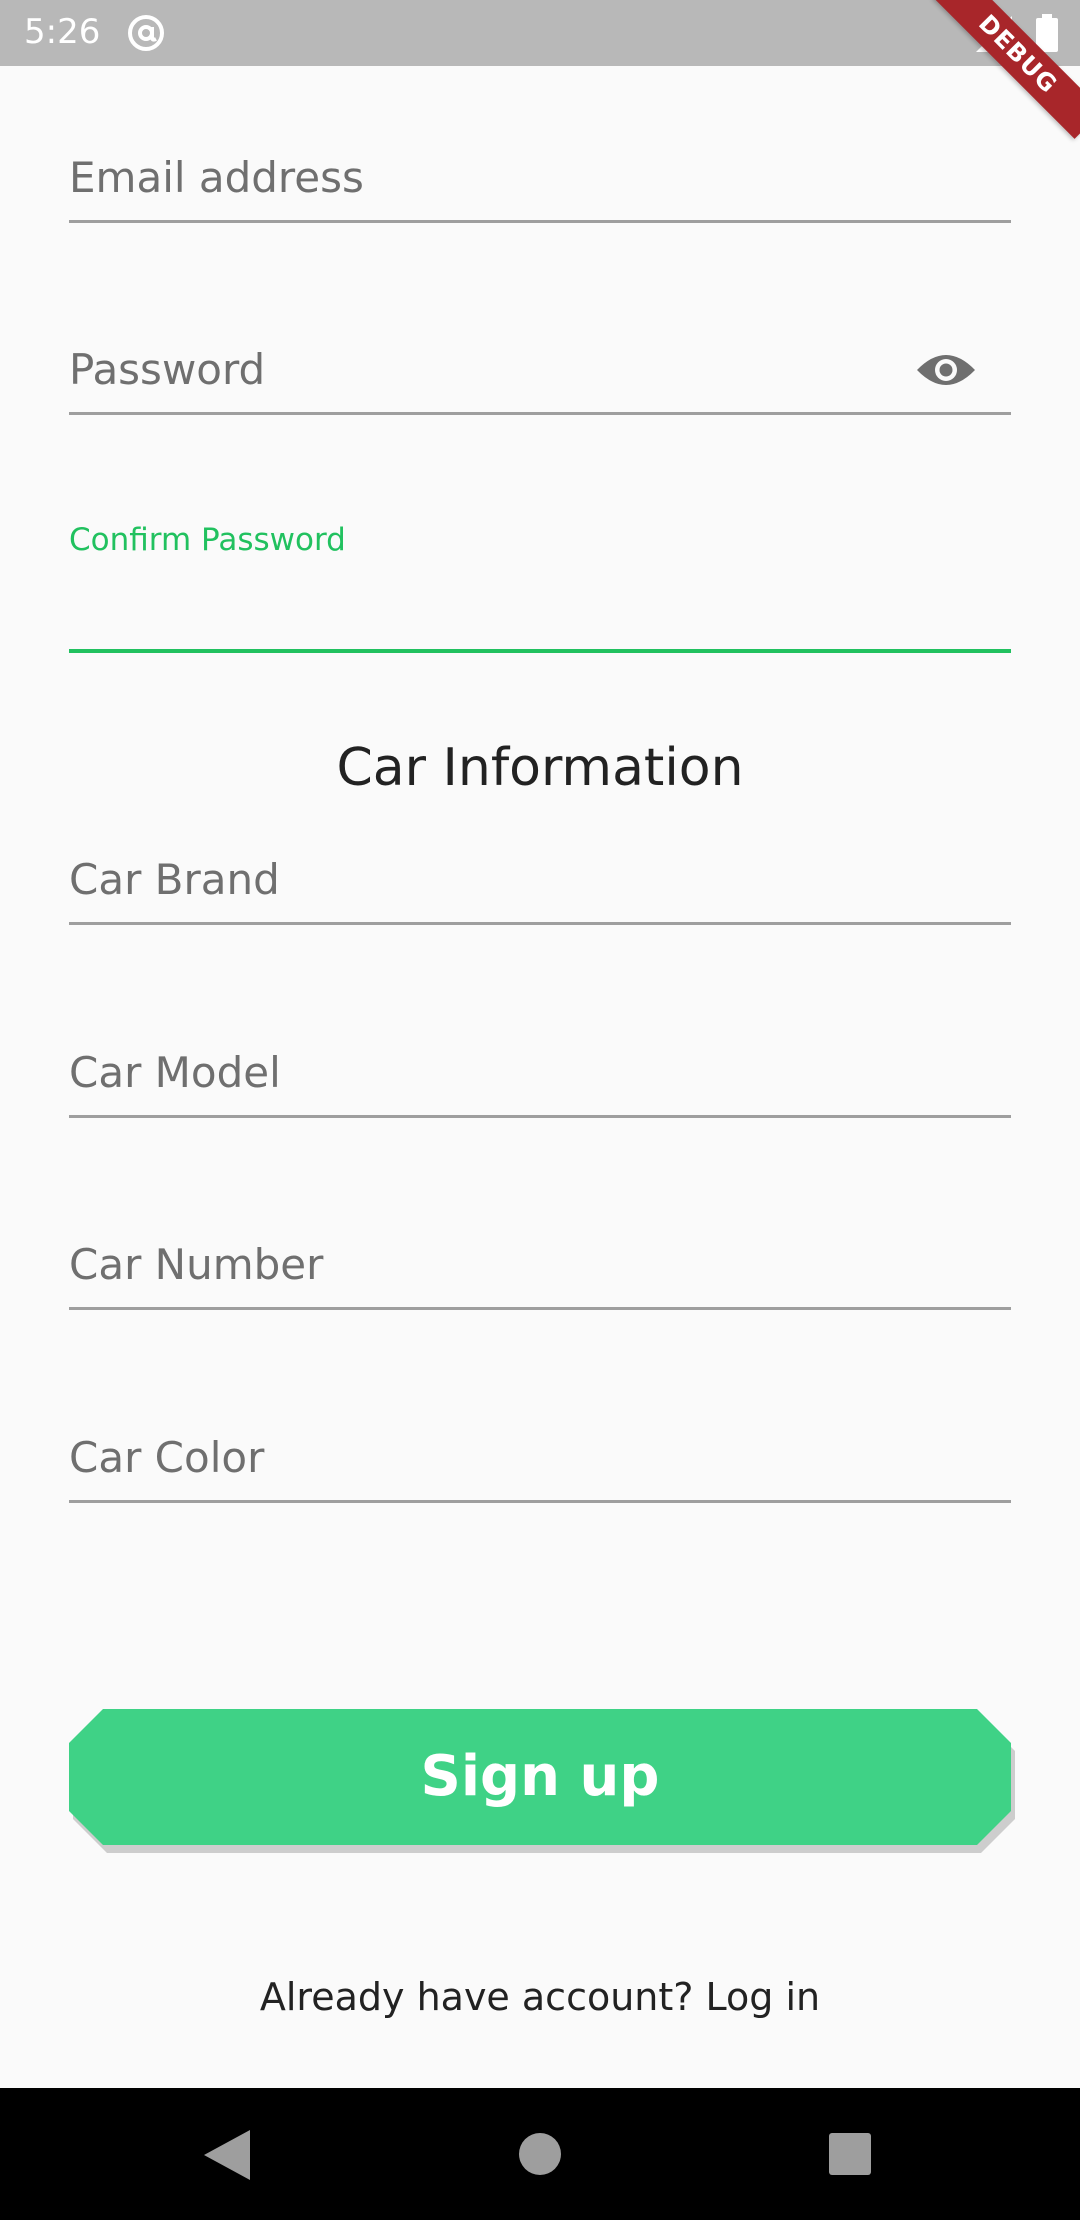 The width and height of the screenshot is (1080, 2220). I want to click on confirm-password-field: Confirm Password, so click(540, 586).